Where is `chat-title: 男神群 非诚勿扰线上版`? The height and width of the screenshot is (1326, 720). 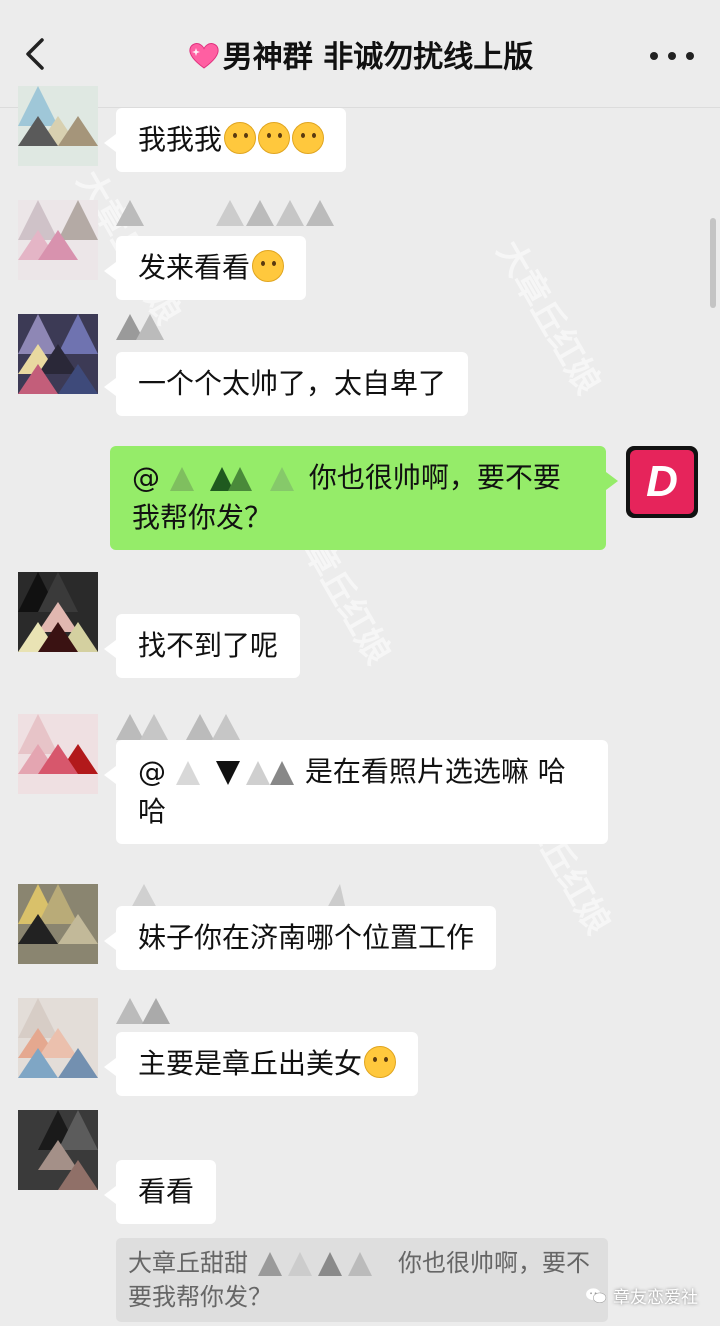 chat-title: 男神群 非诚勿扰线上版 is located at coordinates (378, 57).